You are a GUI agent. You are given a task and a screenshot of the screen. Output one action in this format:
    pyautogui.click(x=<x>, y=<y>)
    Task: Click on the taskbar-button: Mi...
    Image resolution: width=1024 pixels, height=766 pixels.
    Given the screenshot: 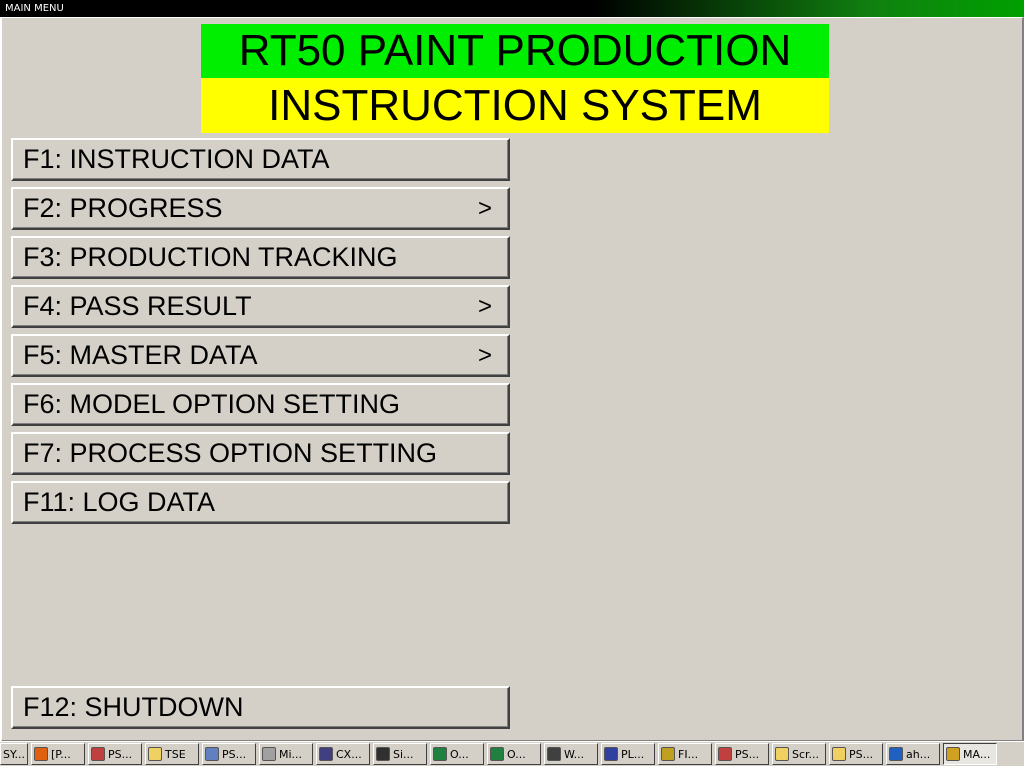 What is the action you would take?
    pyautogui.click(x=286, y=754)
    